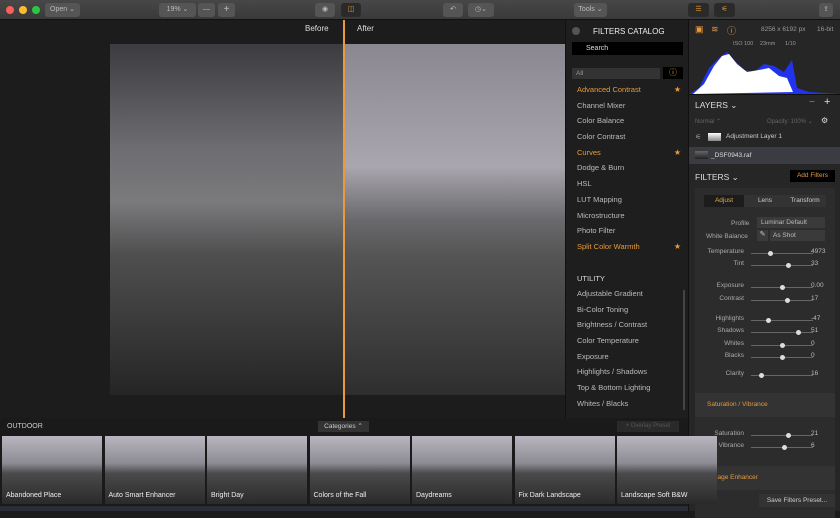  Describe the element at coordinates (791, 222) in the screenshot. I see `profile-select: Luminar Default` at that location.